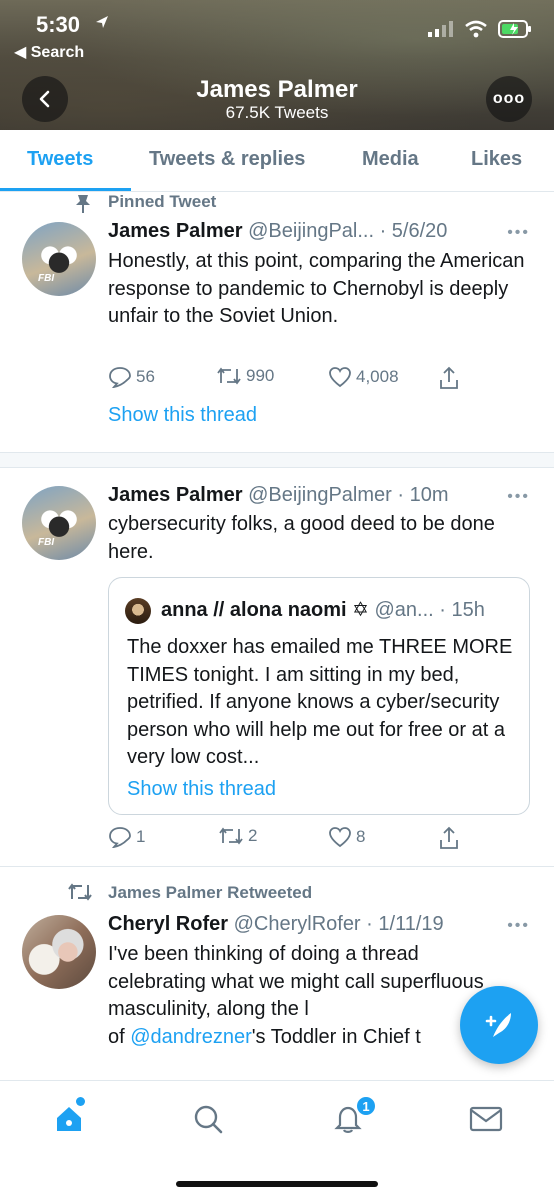  What do you see at coordinates (190, 1037) in the screenshot?
I see `mention-link: @dandrezner` at bounding box center [190, 1037].